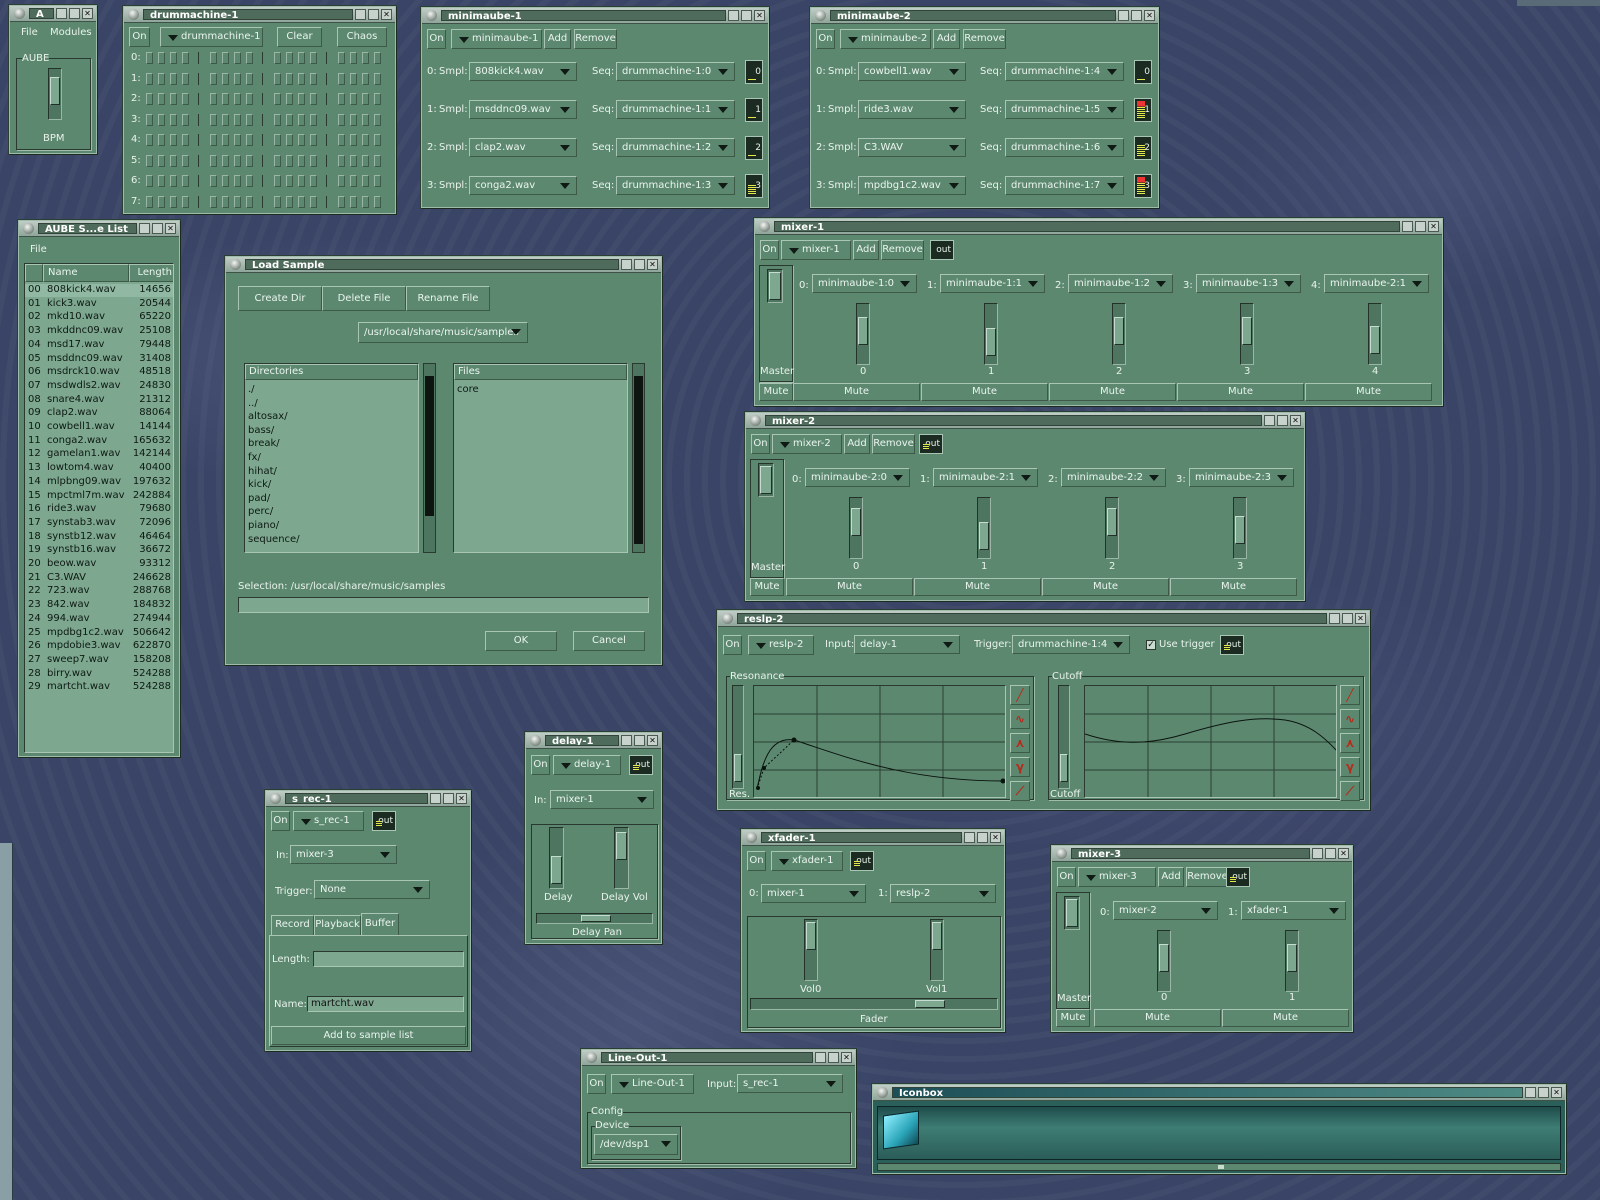 The width and height of the screenshot is (1600, 1200). What do you see at coordinates (764, 768) in the screenshot?
I see `control-point` at bounding box center [764, 768].